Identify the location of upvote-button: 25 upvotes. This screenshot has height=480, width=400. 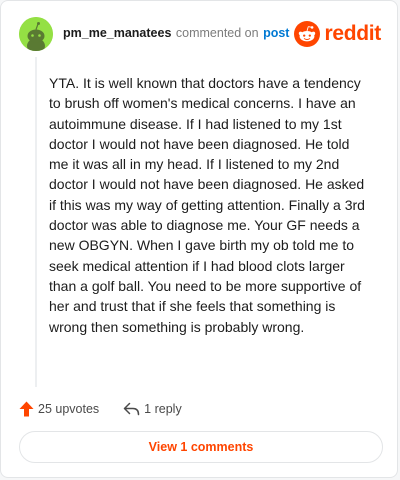
(59, 409).